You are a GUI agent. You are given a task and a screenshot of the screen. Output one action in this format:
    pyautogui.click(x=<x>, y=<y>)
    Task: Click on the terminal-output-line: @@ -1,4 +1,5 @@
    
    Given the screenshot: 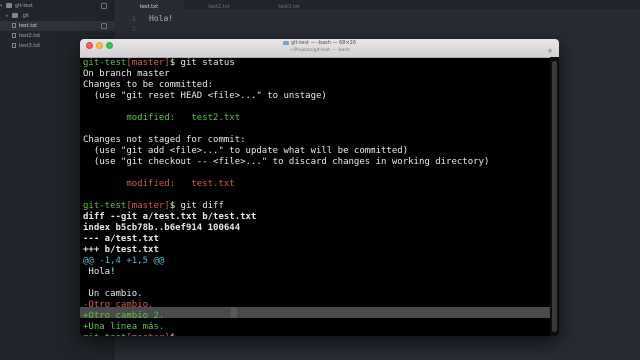 What is the action you would take?
    pyautogui.click(x=124, y=261)
    